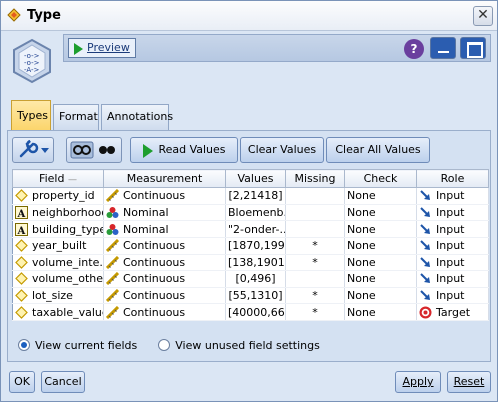  I want to click on table-row: volume_other Continuous [0,496] None Input, so click(250, 279).